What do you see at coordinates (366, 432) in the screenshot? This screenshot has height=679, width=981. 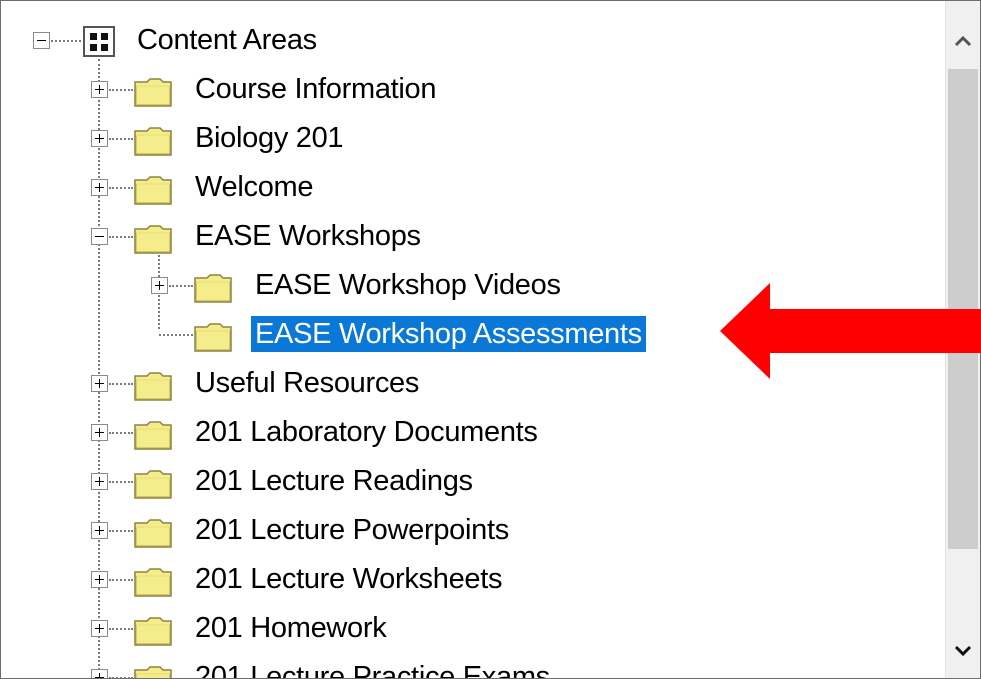 I see `tree-item-label: 201 Laboratory Documents` at bounding box center [366, 432].